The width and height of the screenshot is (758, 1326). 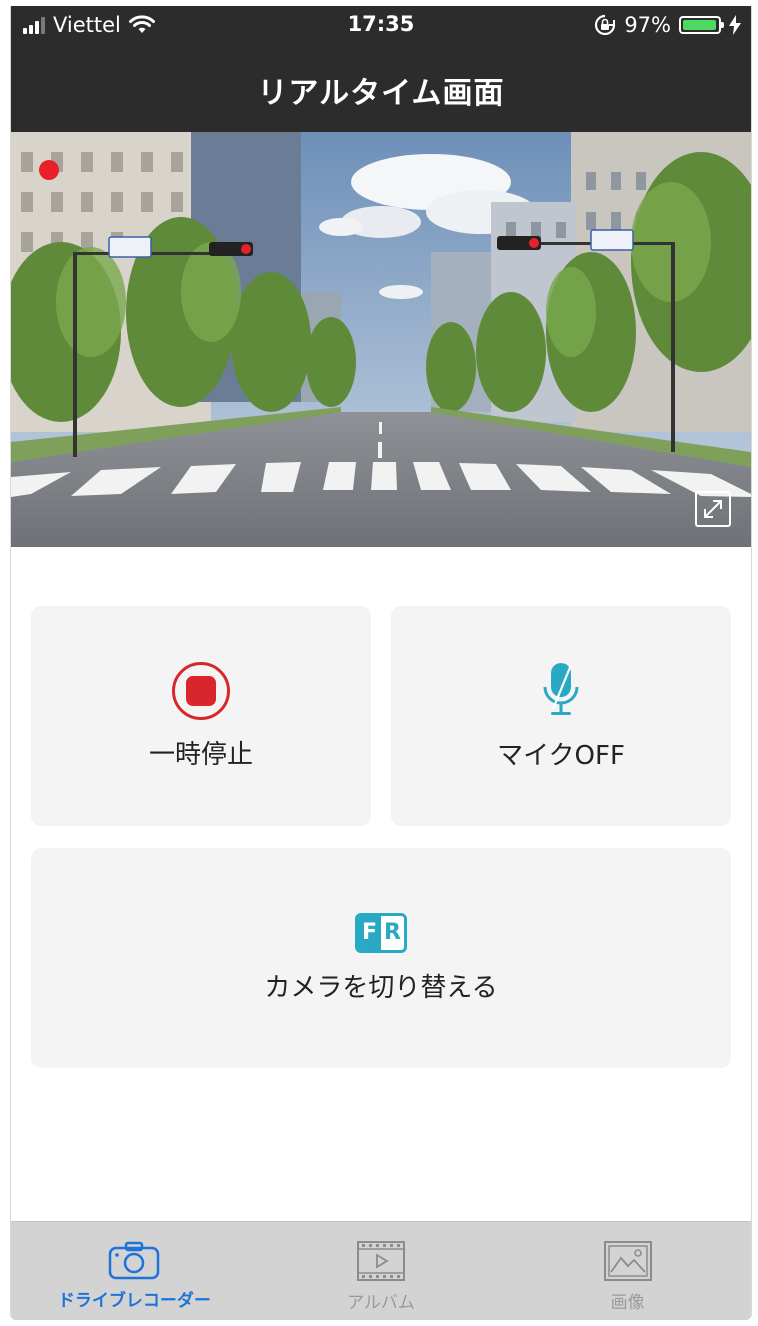 I want to click on mic-label: マイクOFF, so click(x=561, y=755).